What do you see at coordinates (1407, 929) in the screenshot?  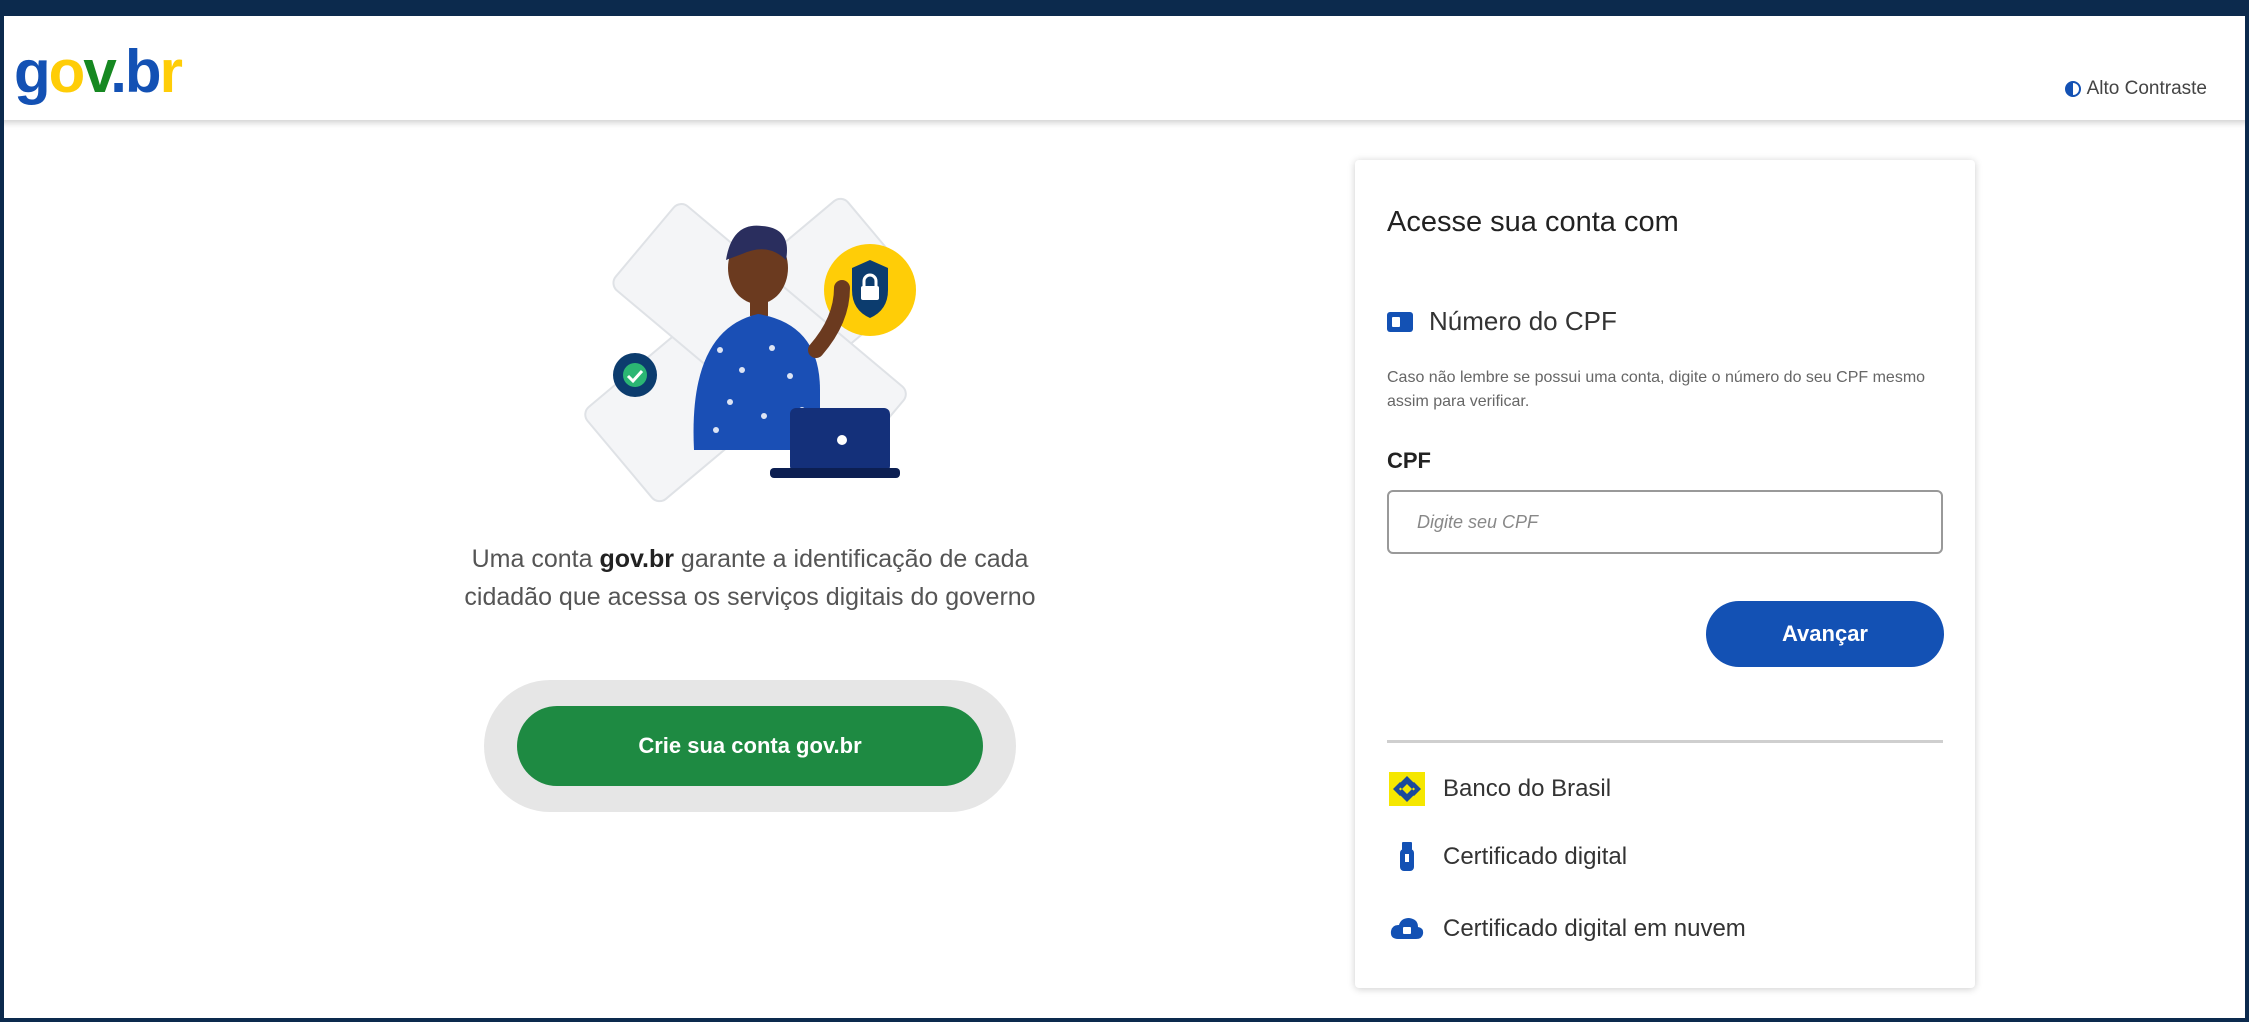 I see `cloud-icon` at bounding box center [1407, 929].